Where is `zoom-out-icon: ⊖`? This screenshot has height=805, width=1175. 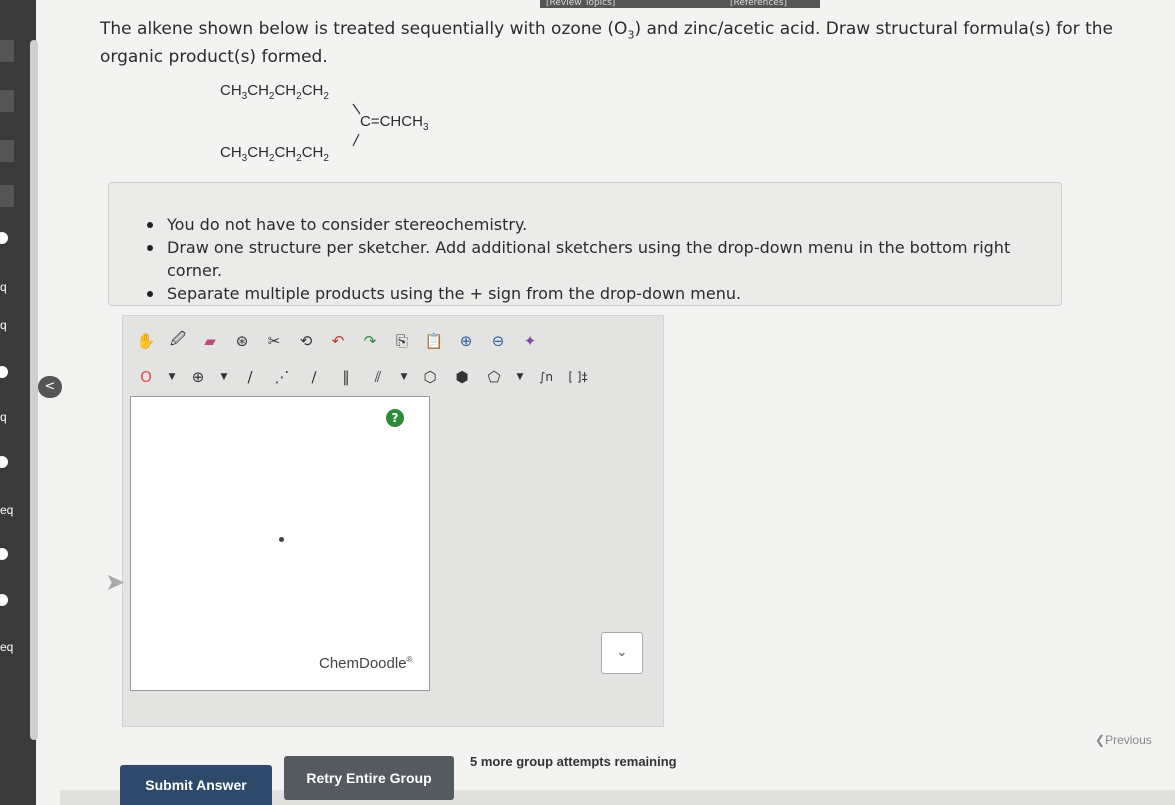 zoom-out-icon: ⊖ is located at coordinates (498, 341).